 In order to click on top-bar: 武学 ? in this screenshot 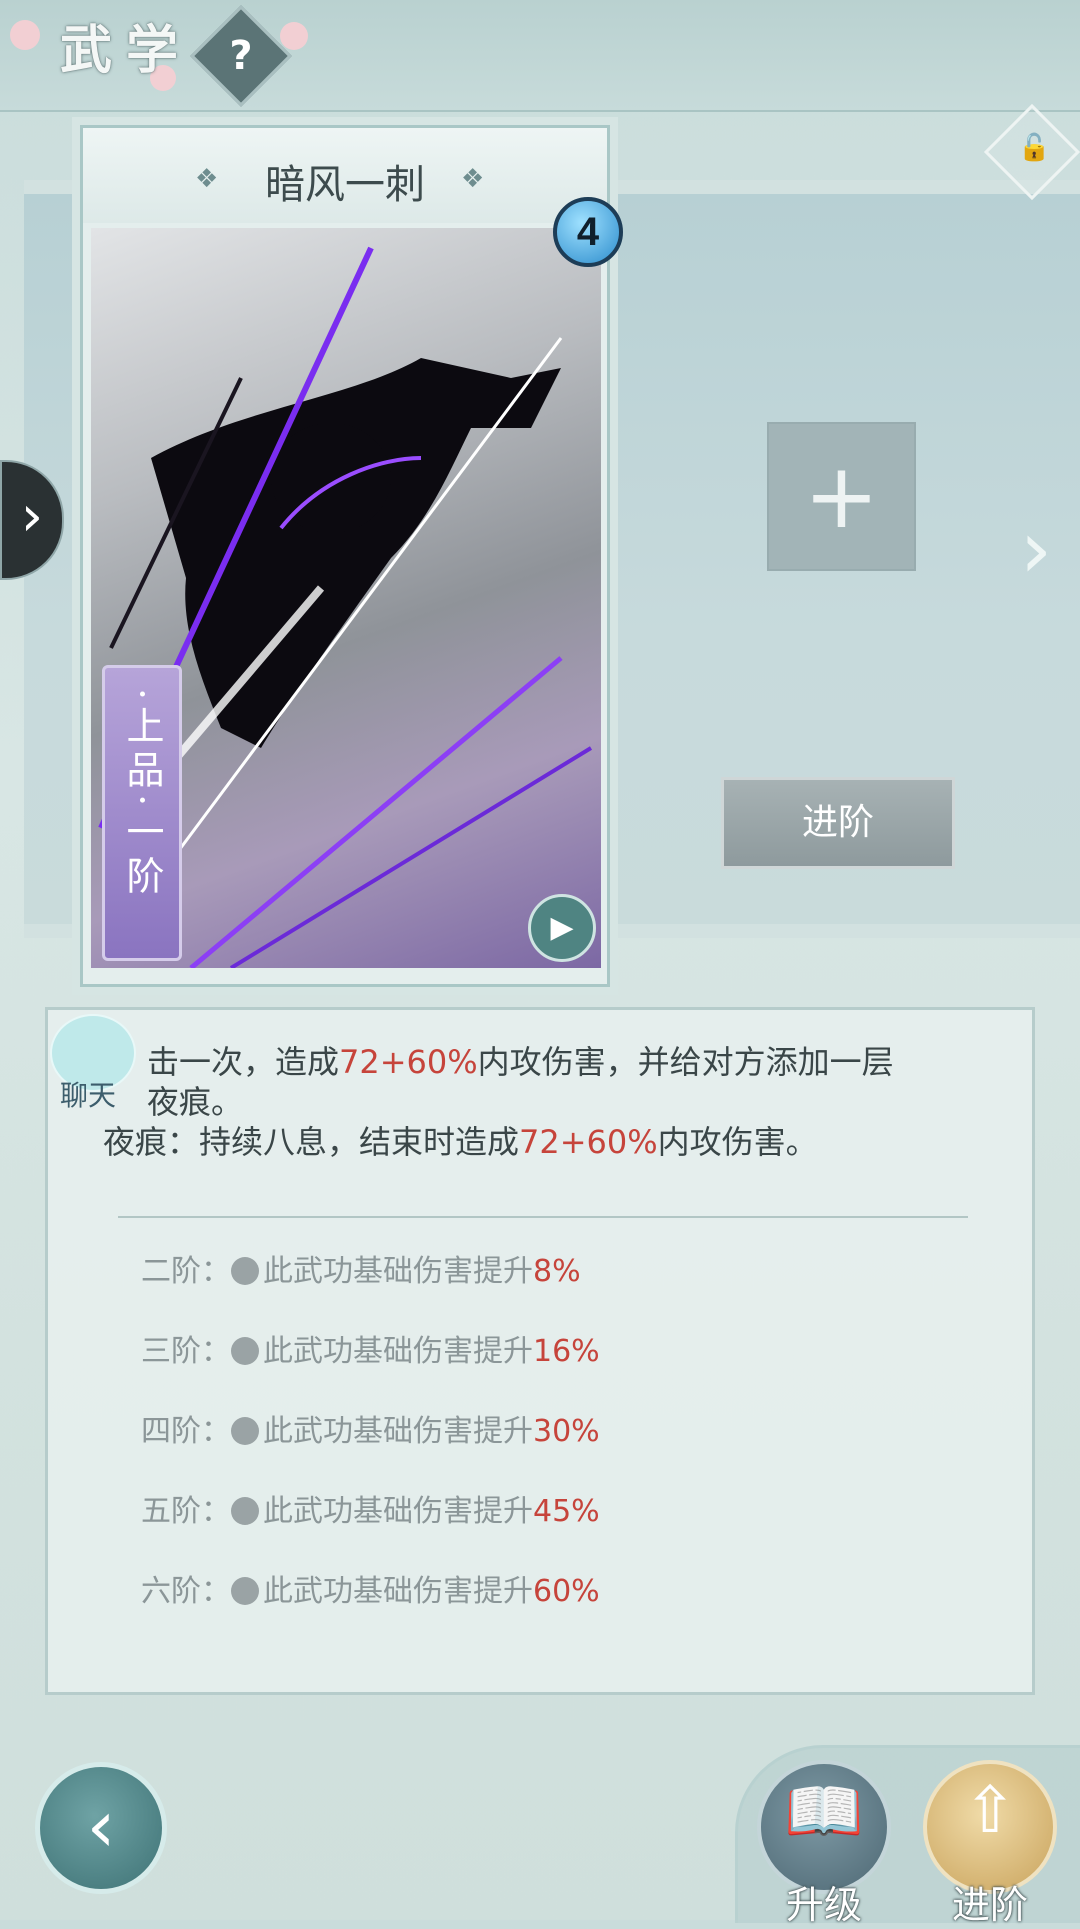, I will do `click(540, 56)`.